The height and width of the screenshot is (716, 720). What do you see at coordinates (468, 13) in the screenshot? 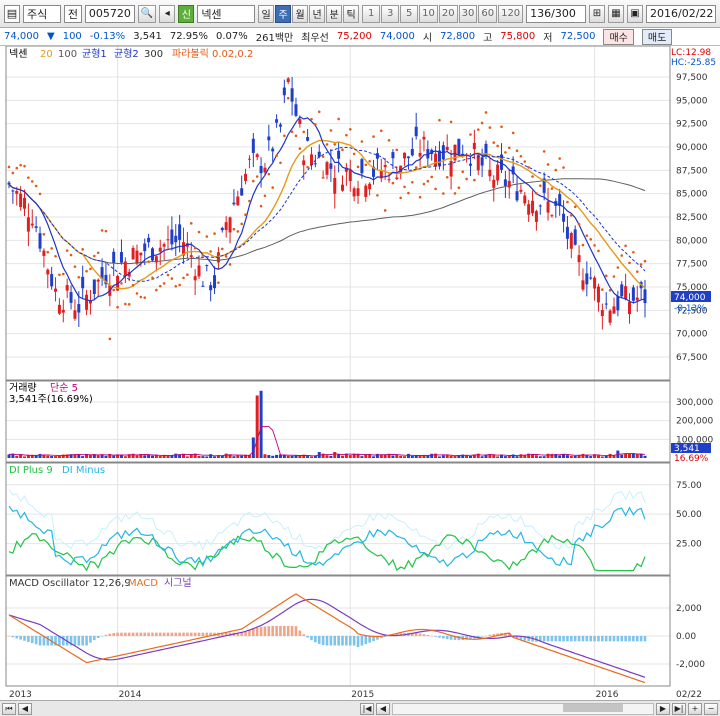
I see `interval-tab-30: 30` at bounding box center [468, 13].